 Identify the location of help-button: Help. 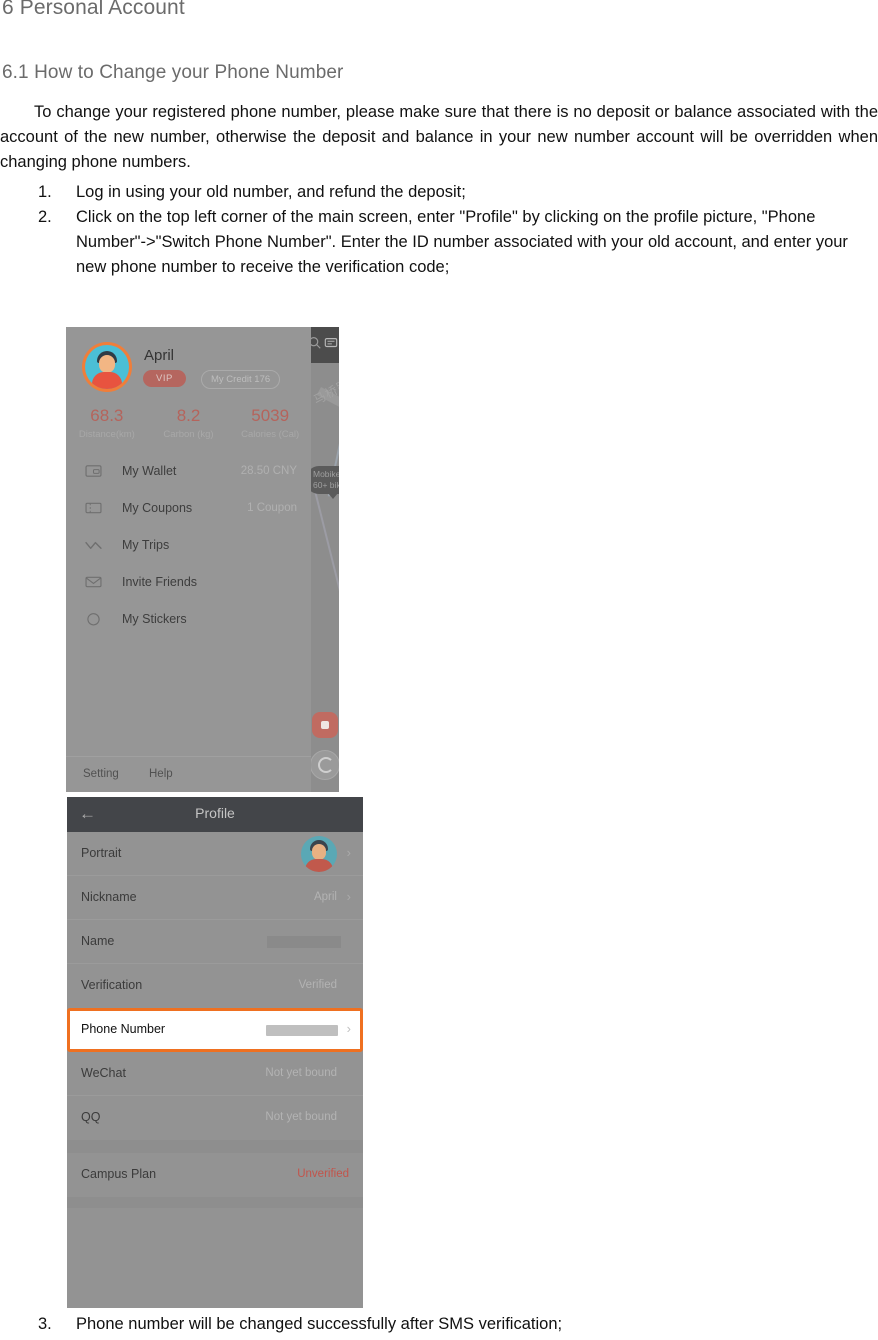
(161, 774).